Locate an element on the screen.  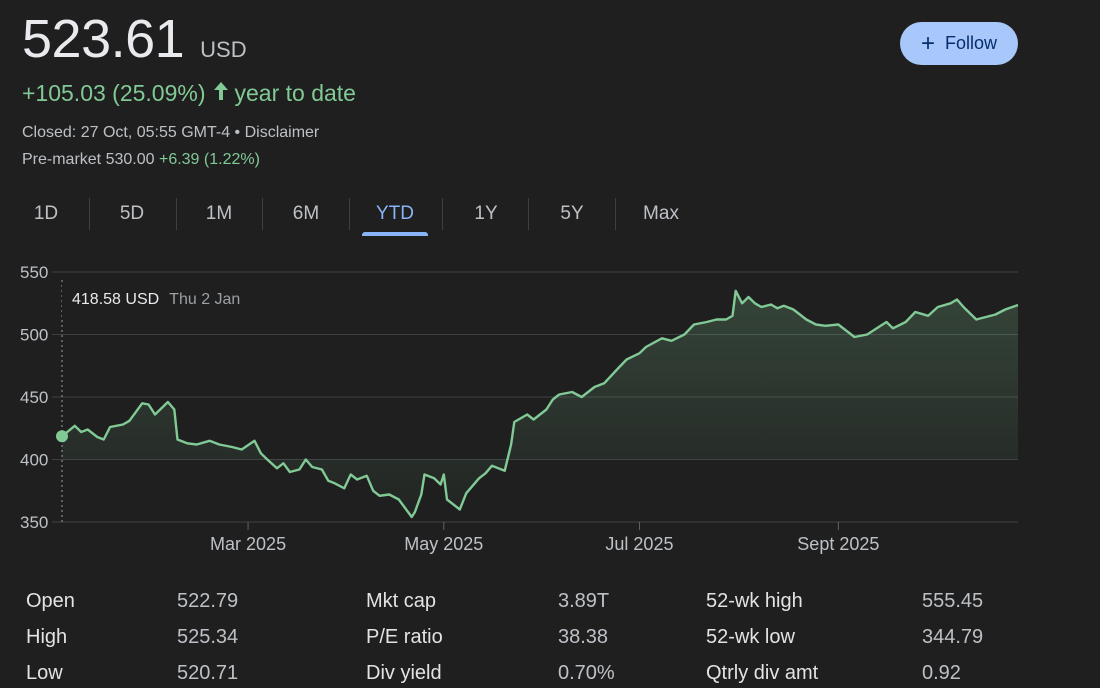
stat-value: 520.71 is located at coordinates (208, 673).